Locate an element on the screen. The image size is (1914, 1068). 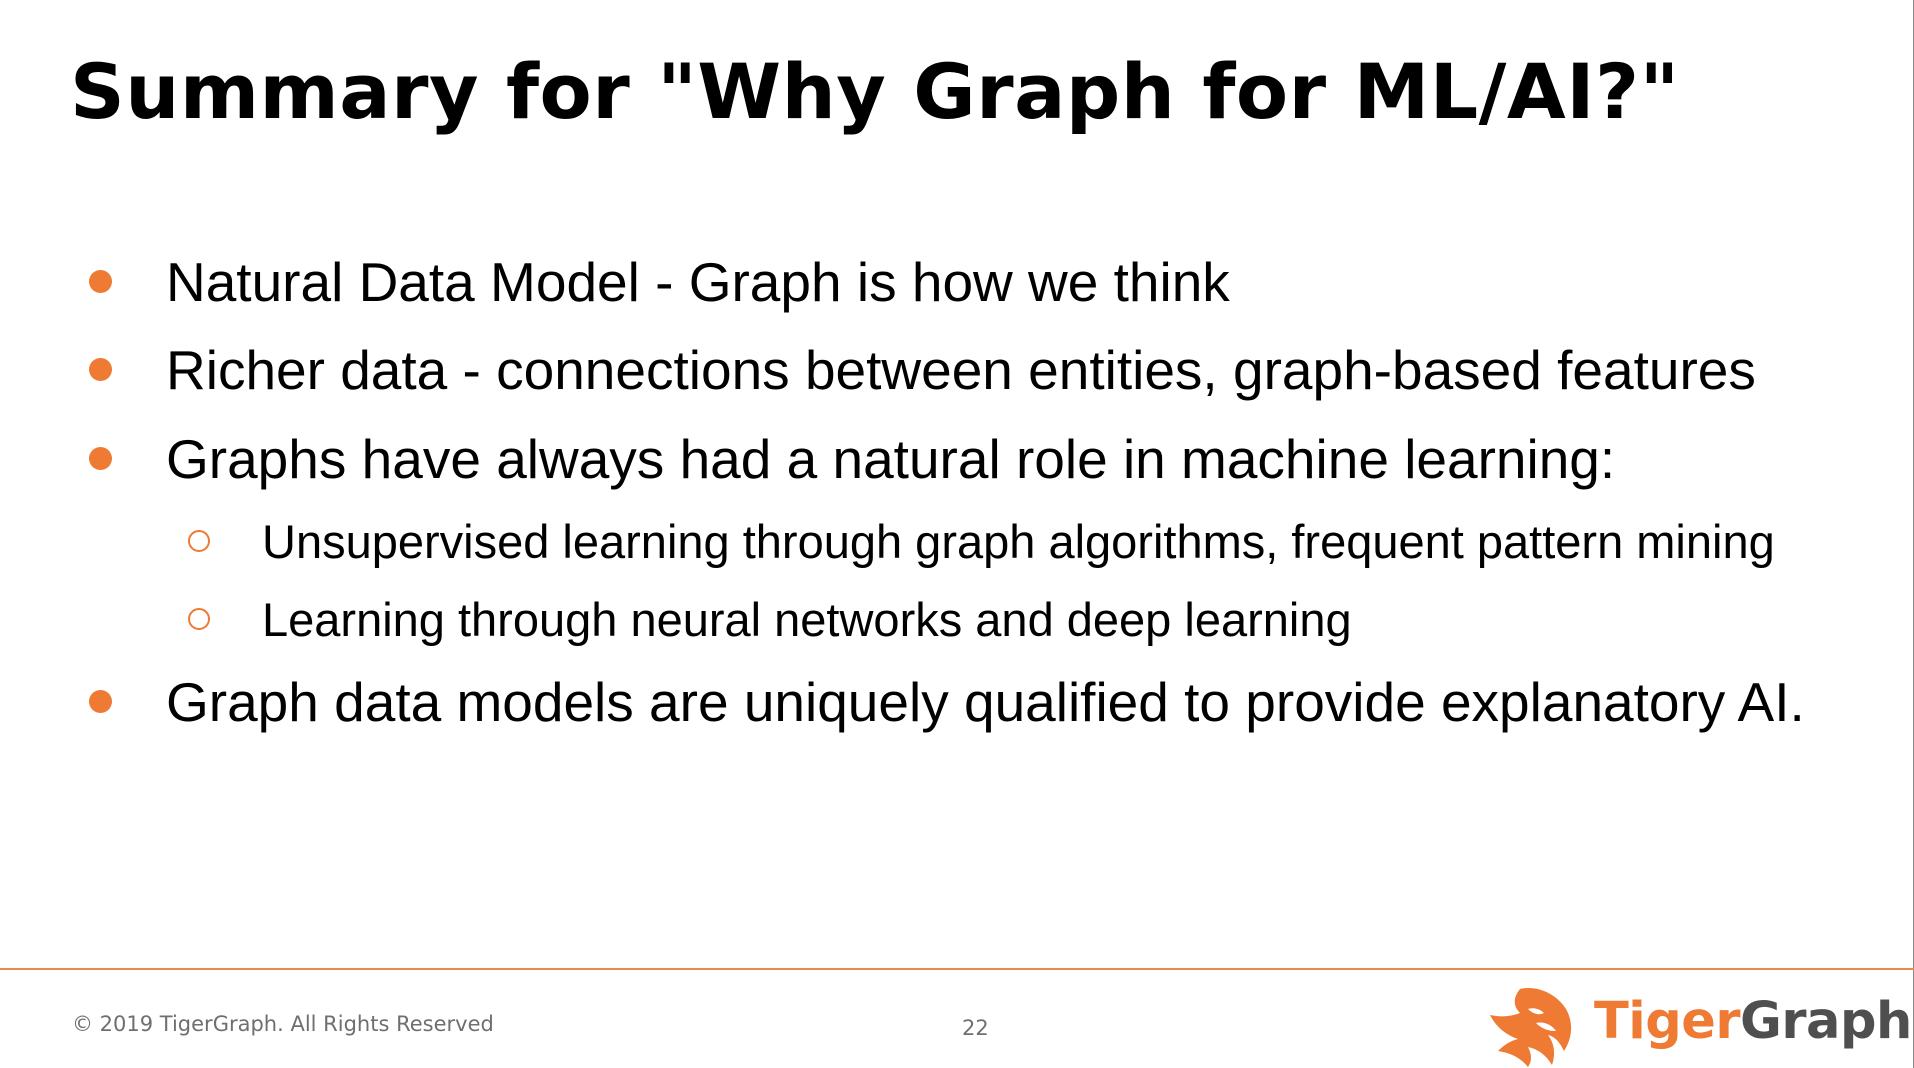
slide-title: Summary for "Why Graph for ML/AI?" is located at coordinates (875, 91).